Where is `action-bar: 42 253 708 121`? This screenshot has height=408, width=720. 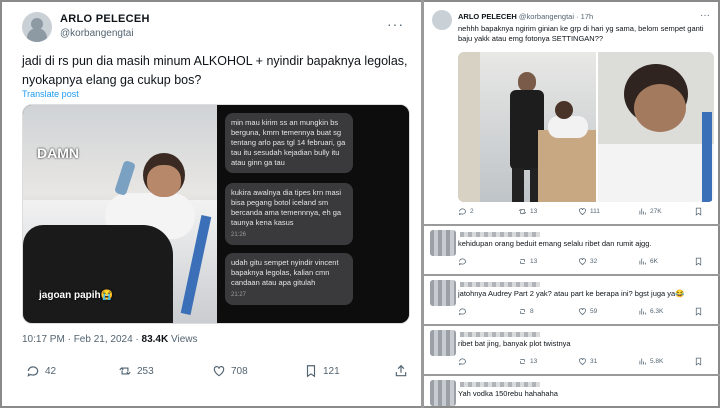
action-bar: 42 253 708 121 is located at coordinates (217, 376).